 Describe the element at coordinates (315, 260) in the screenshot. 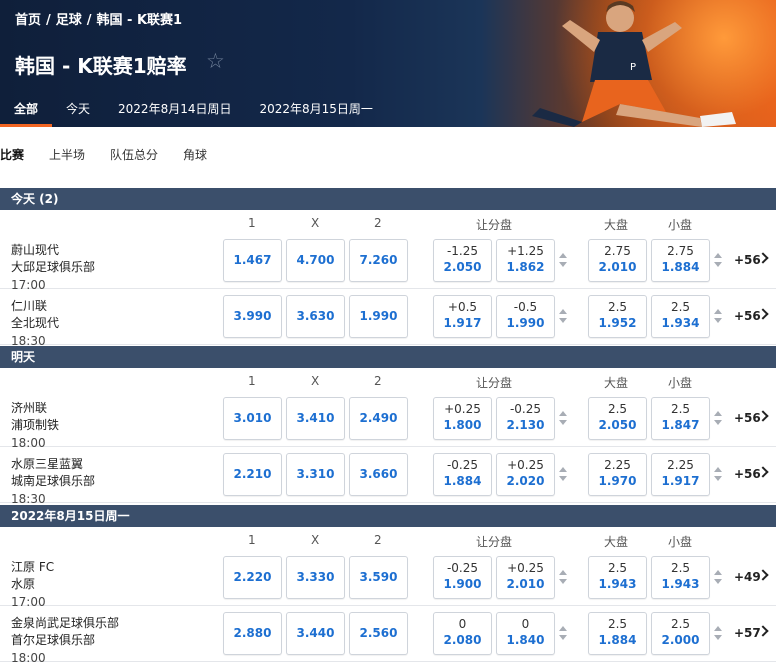

I see `odds-draw-button: 4.700` at that location.